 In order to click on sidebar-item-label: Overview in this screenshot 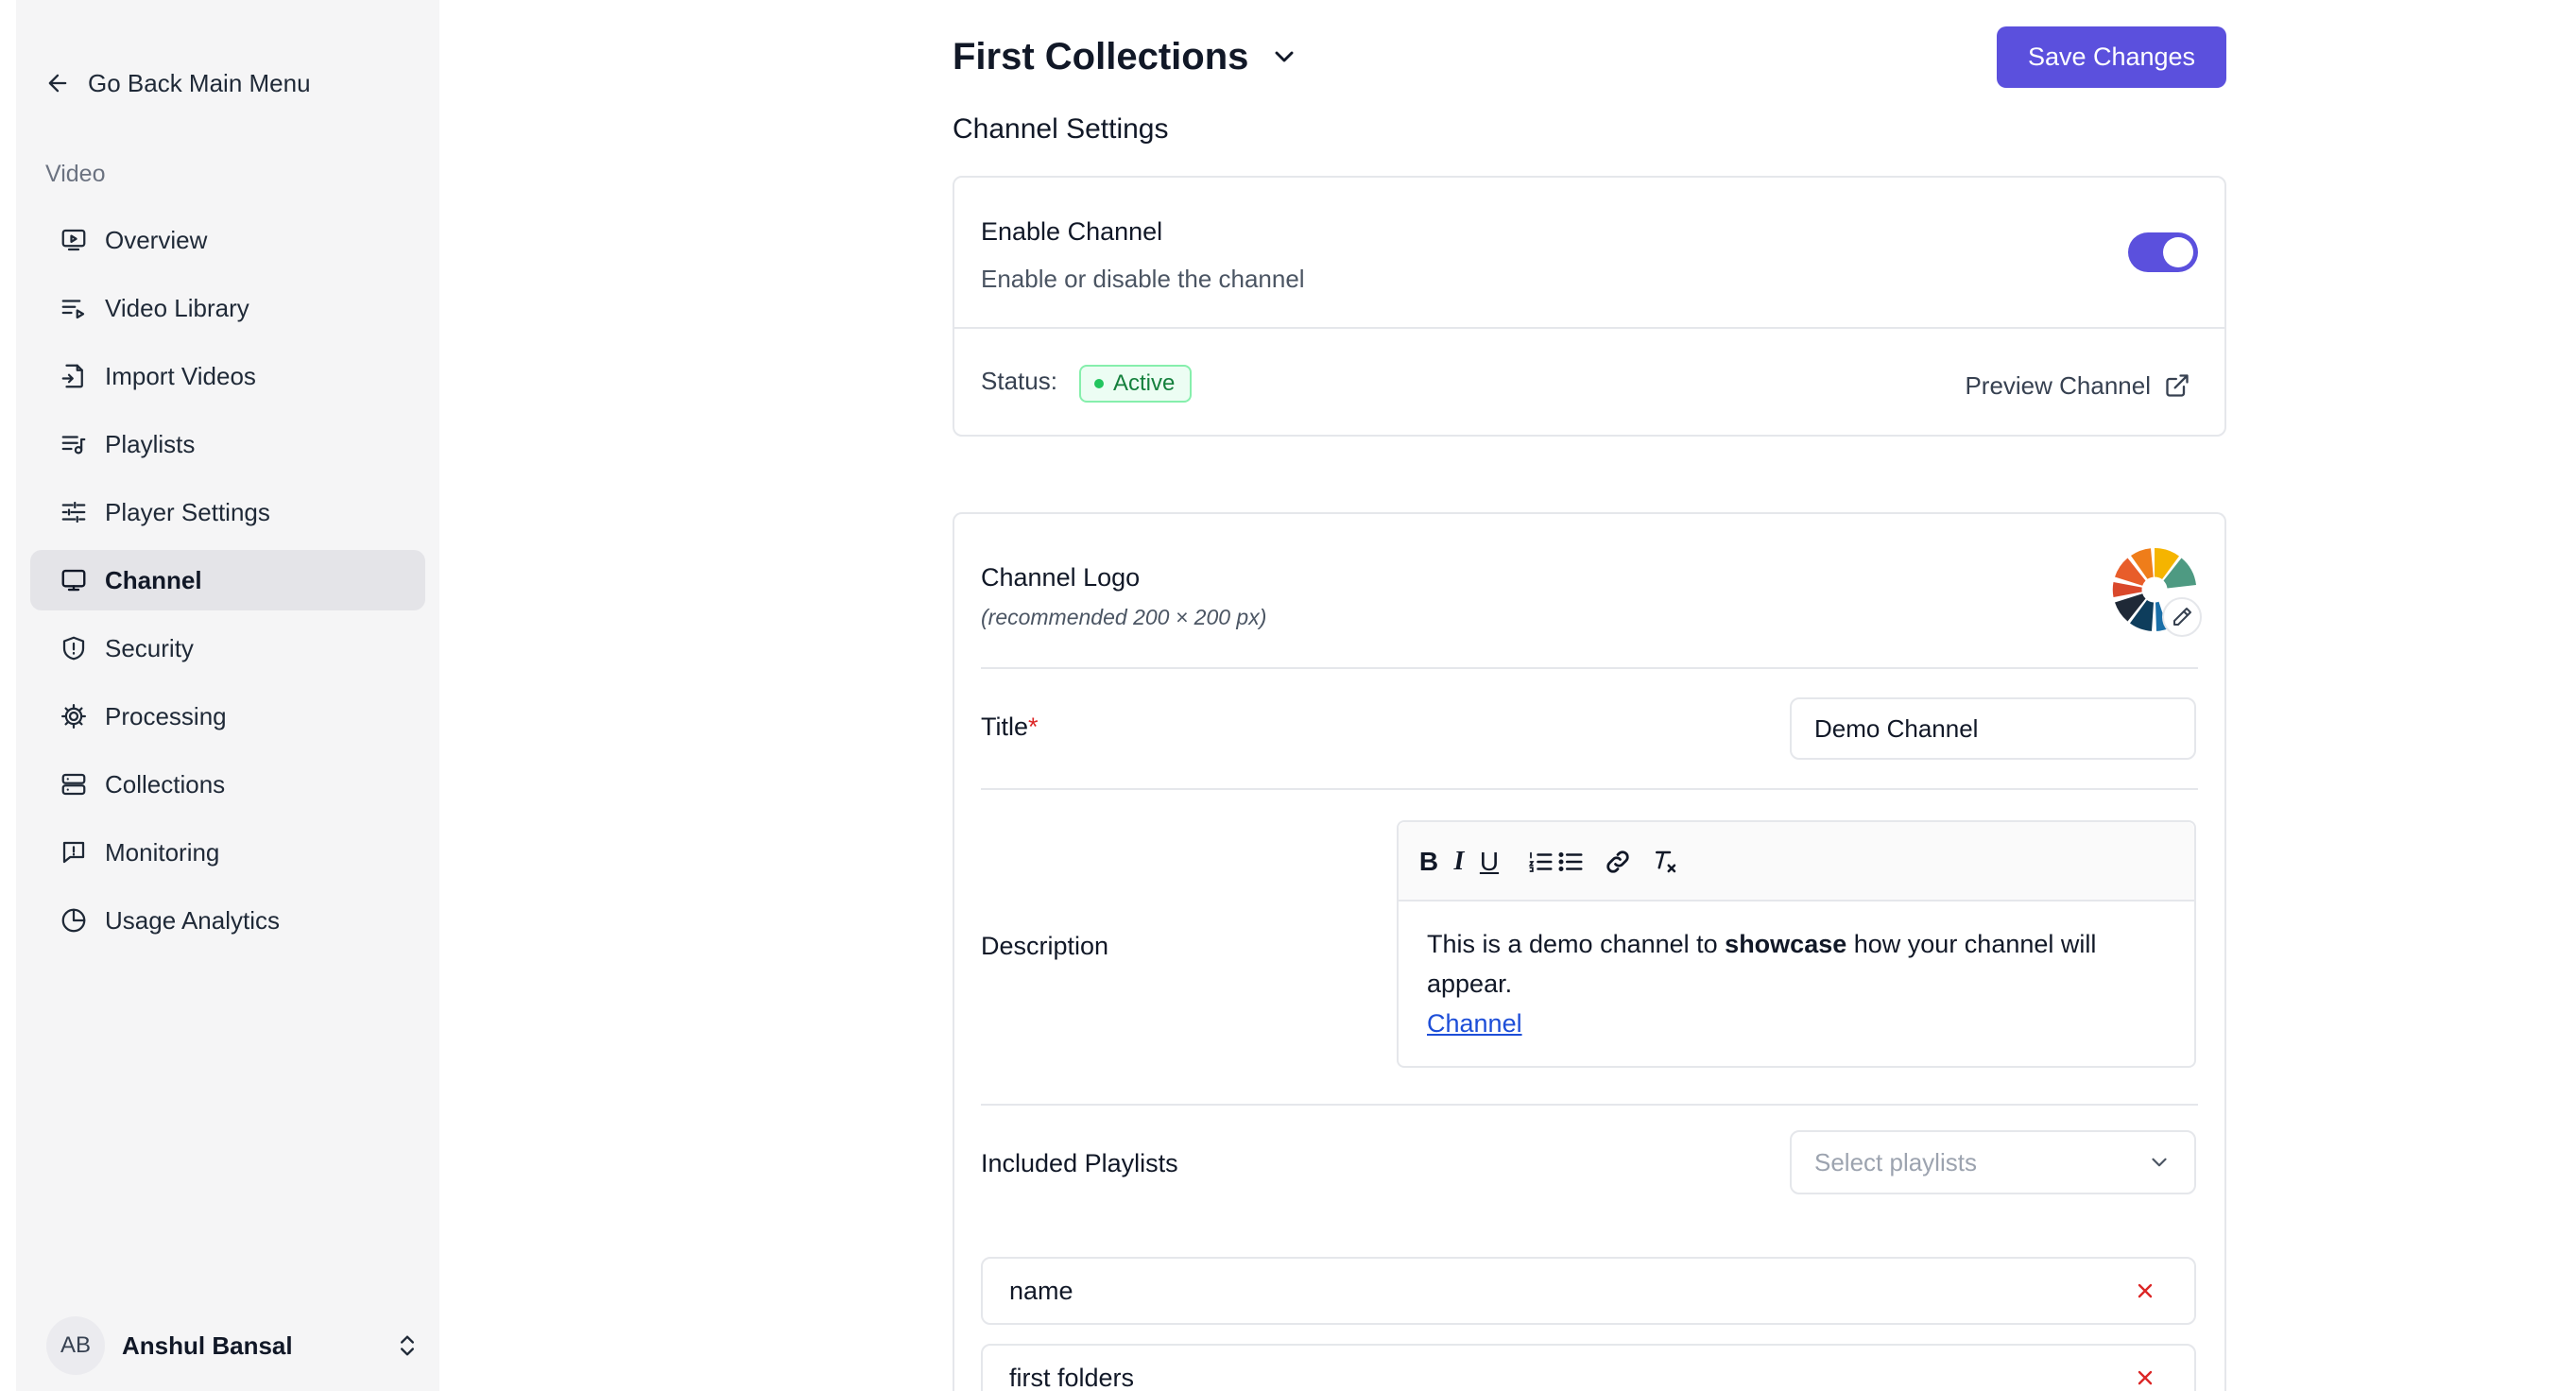, I will do `click(156, 239)`.